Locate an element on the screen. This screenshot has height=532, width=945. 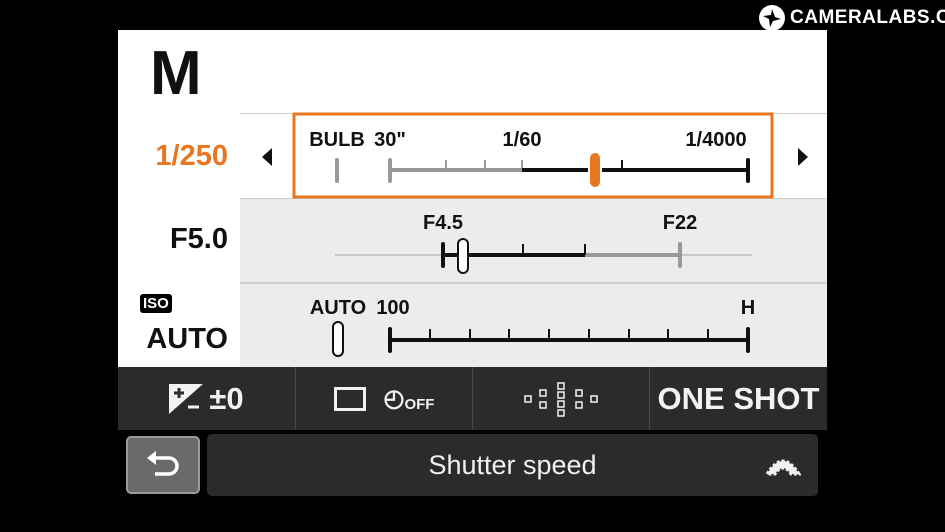
scale-label-h: H is located at coordinates (748, 308).